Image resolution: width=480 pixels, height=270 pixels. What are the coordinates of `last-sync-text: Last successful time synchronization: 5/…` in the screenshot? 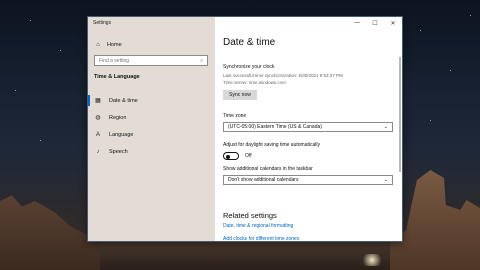 It's located at (283, 75).